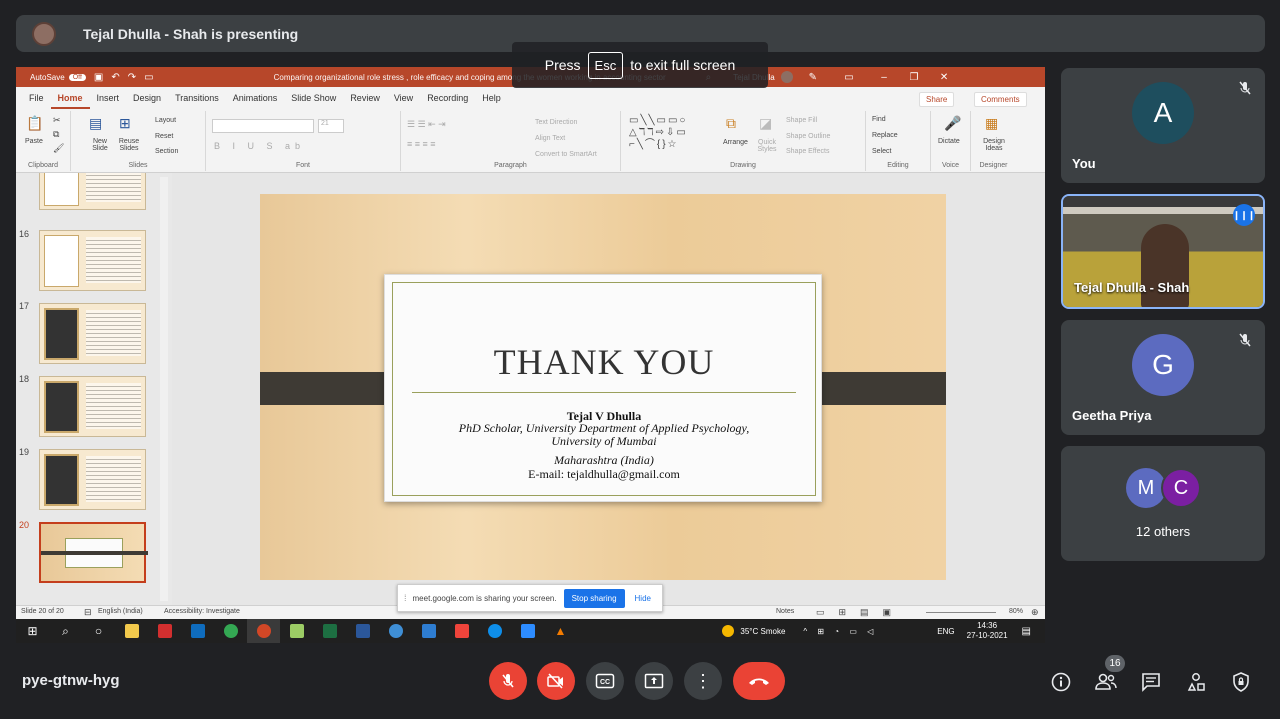 The width and height of the screenshot is (1280, 719). What do you see at coordinates (148, 77) in the screenshot?
I see `present-from-start-icon: ▭` at bounding box center [148, 77].